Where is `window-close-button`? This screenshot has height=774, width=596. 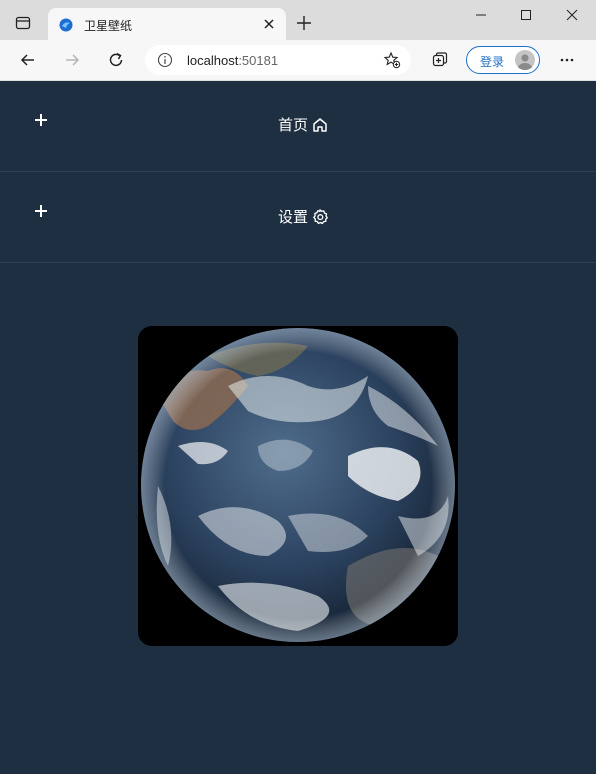
window-close-button is located at coordinates (572, 15).